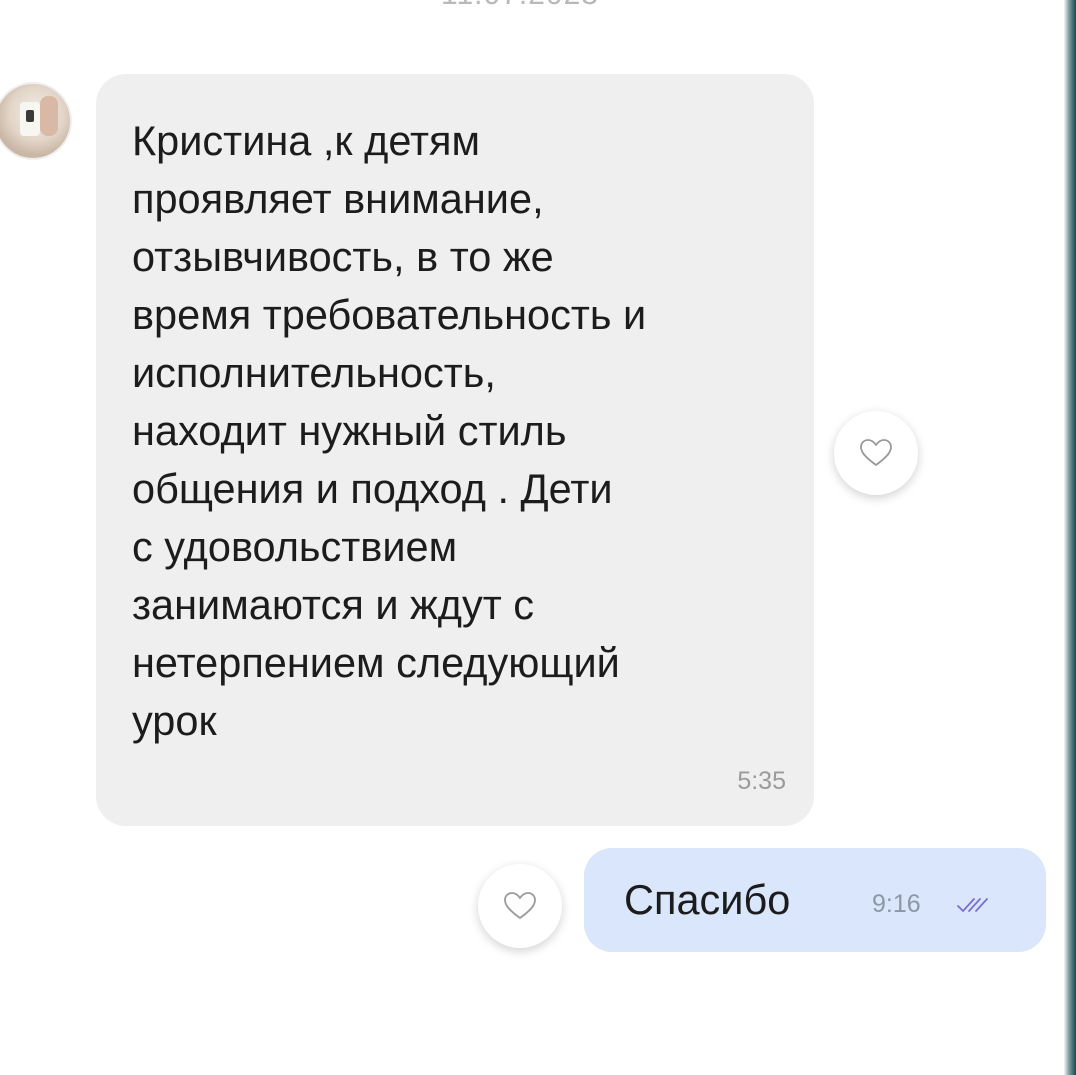 Image resolution: width=1076 pixels, height=1075 pixels. I want to click on date-separator: 11.07.2023, so click(520, 6).